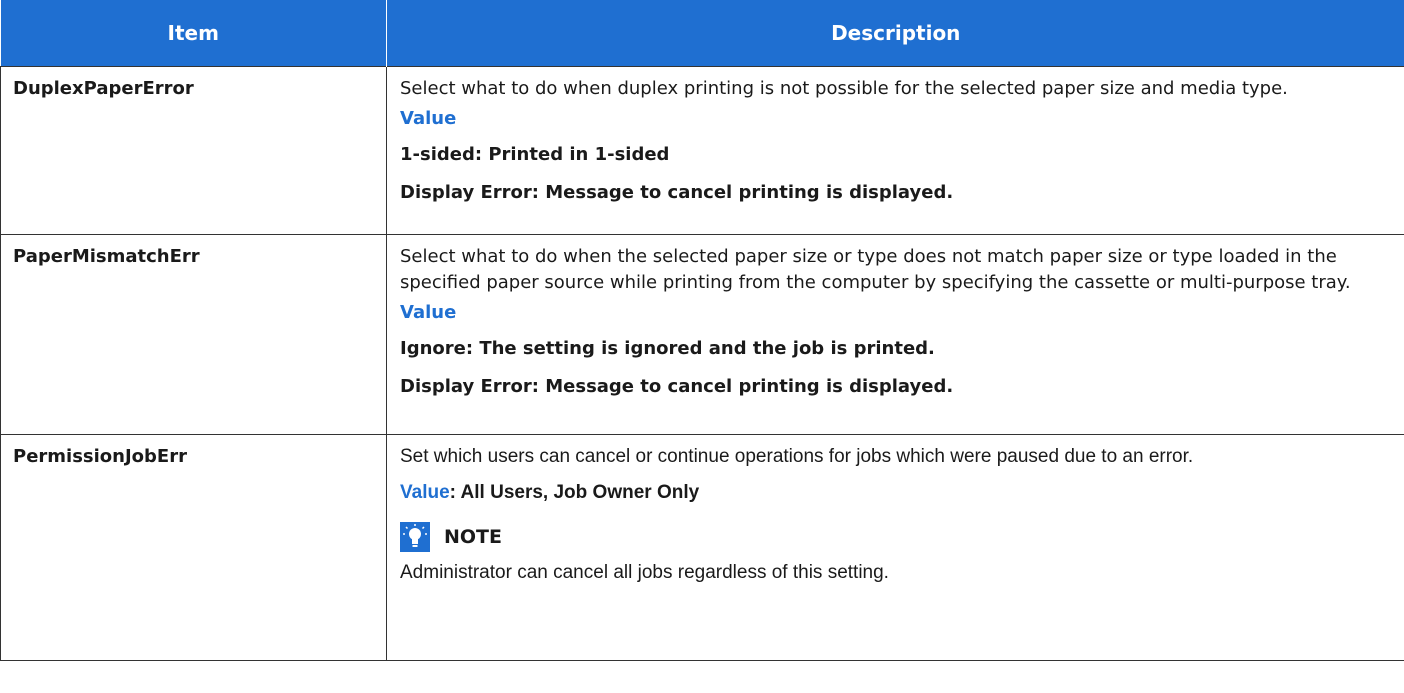 This screenshot has width=1404, height=693. What do you see at coordinates (193, 150) in the screenshot?
I see `item-cell: DuplexPaperError` at bounding box center [193, 150].